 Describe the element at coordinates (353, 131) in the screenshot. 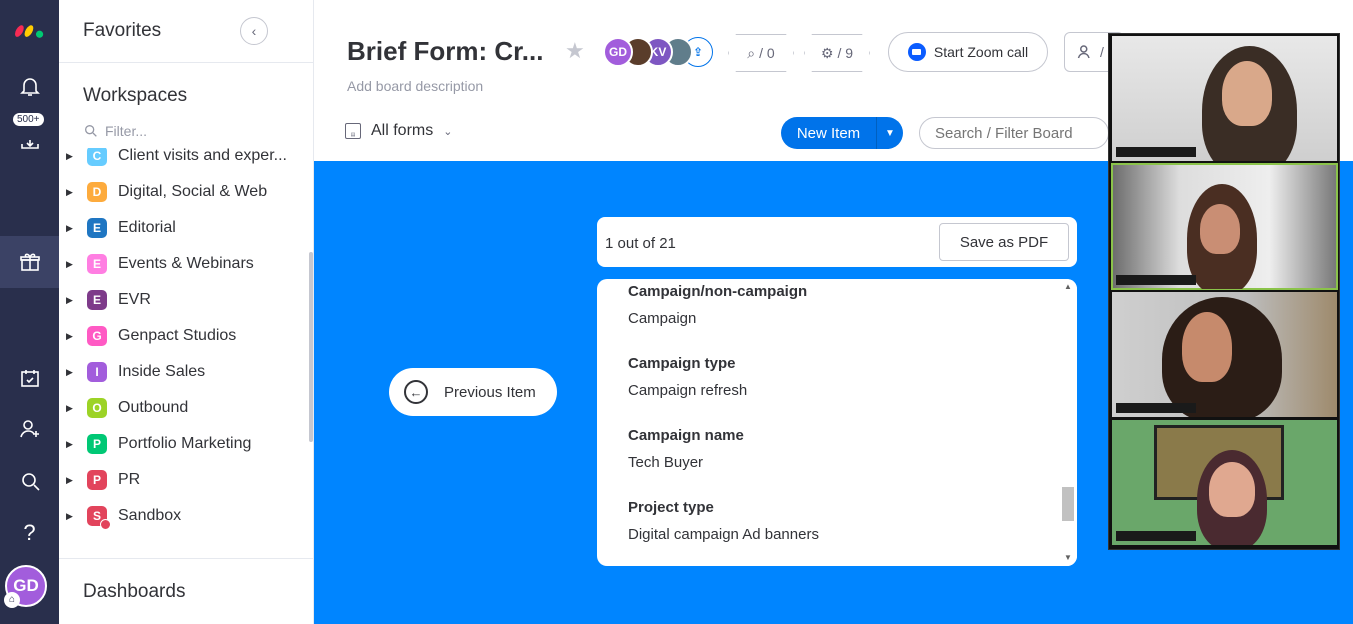

I see `form-view-icon: ▤` at that location.